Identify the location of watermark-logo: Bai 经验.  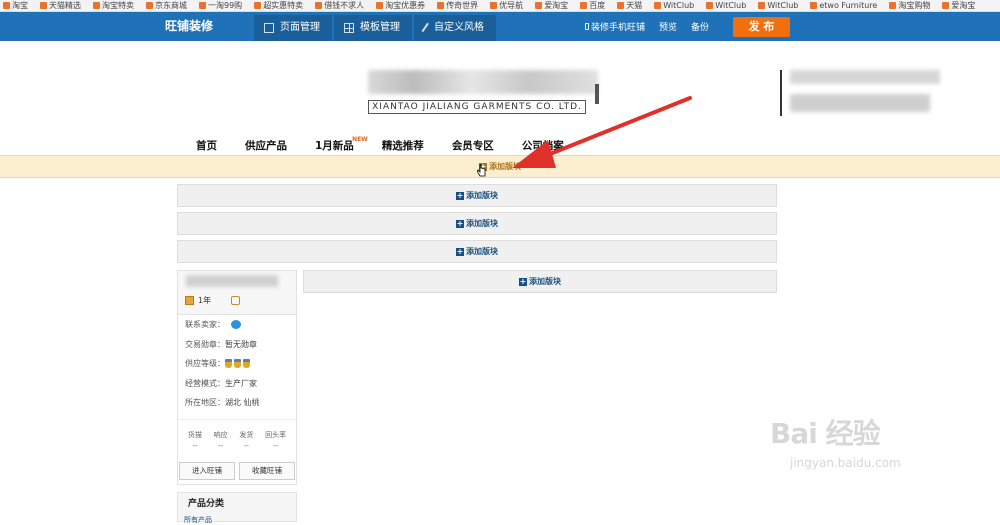
(825, 433).